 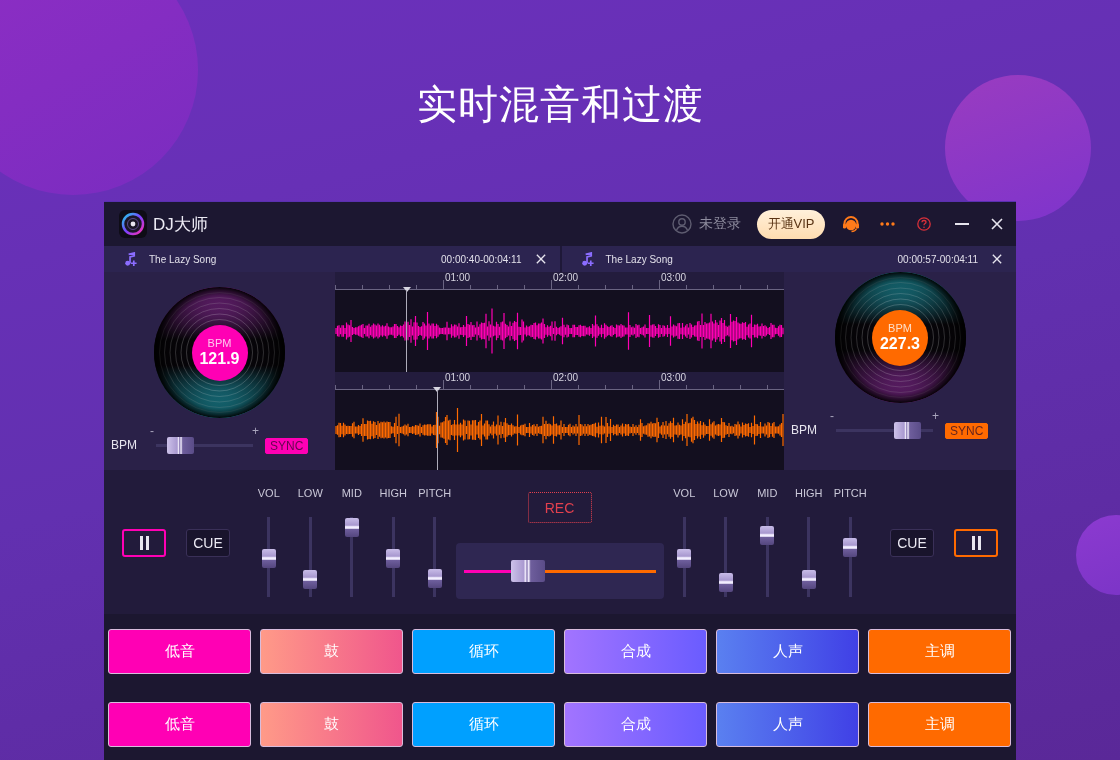 I want to click on track-time: 00:00:57-00:04:11, so click(x=937, y=259).